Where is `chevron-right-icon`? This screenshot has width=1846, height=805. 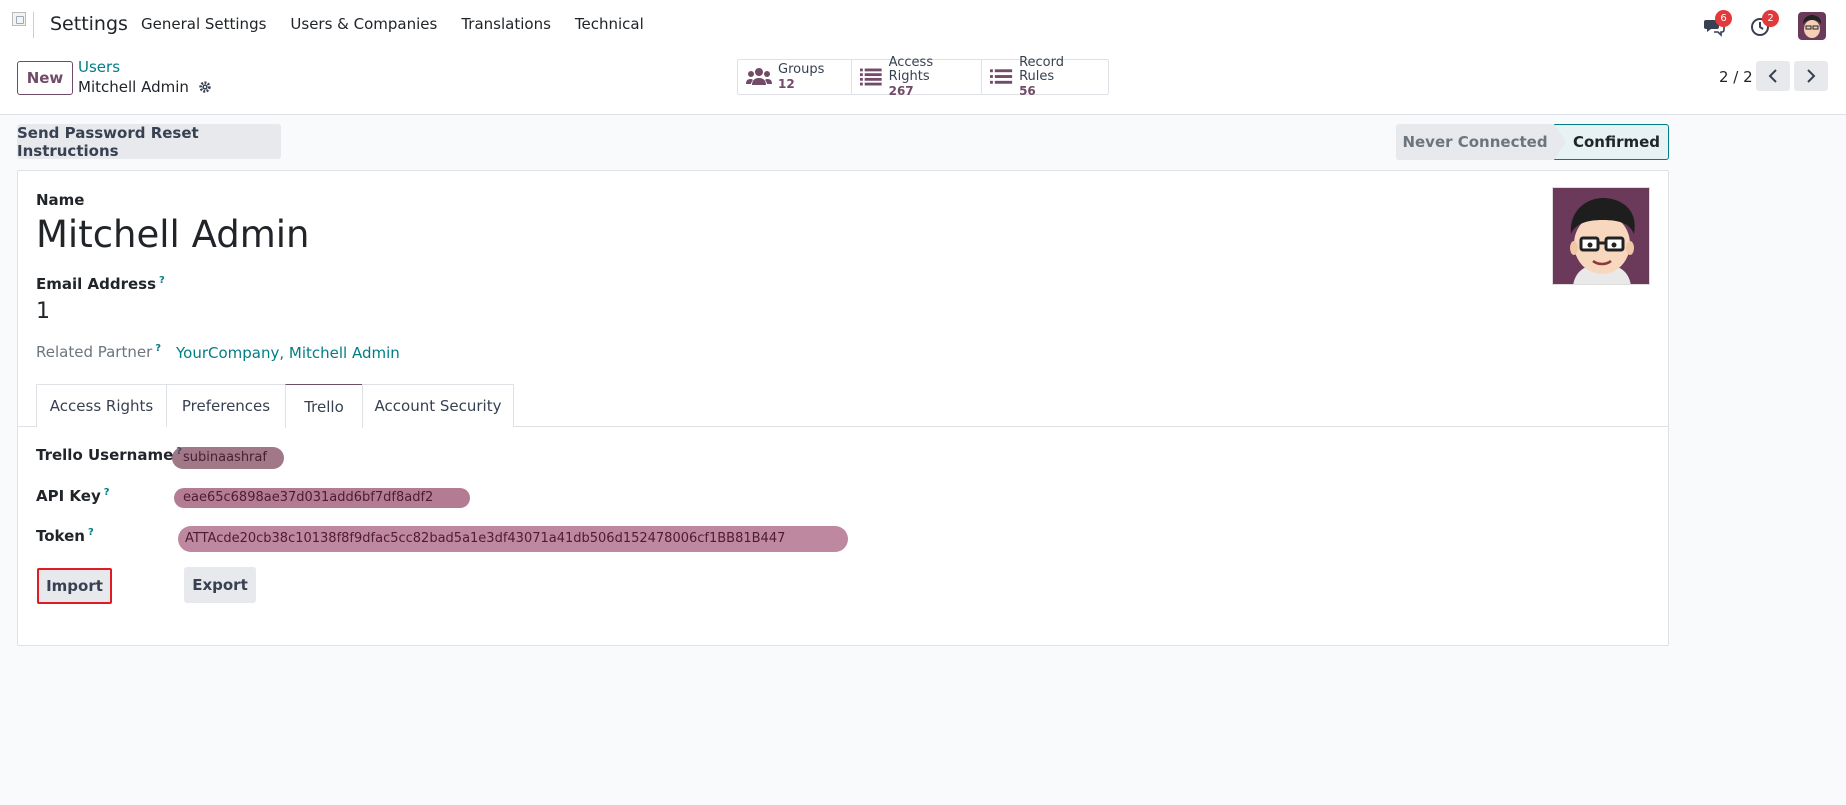 chevron-right-icon is located at coordinates (1811, 76).